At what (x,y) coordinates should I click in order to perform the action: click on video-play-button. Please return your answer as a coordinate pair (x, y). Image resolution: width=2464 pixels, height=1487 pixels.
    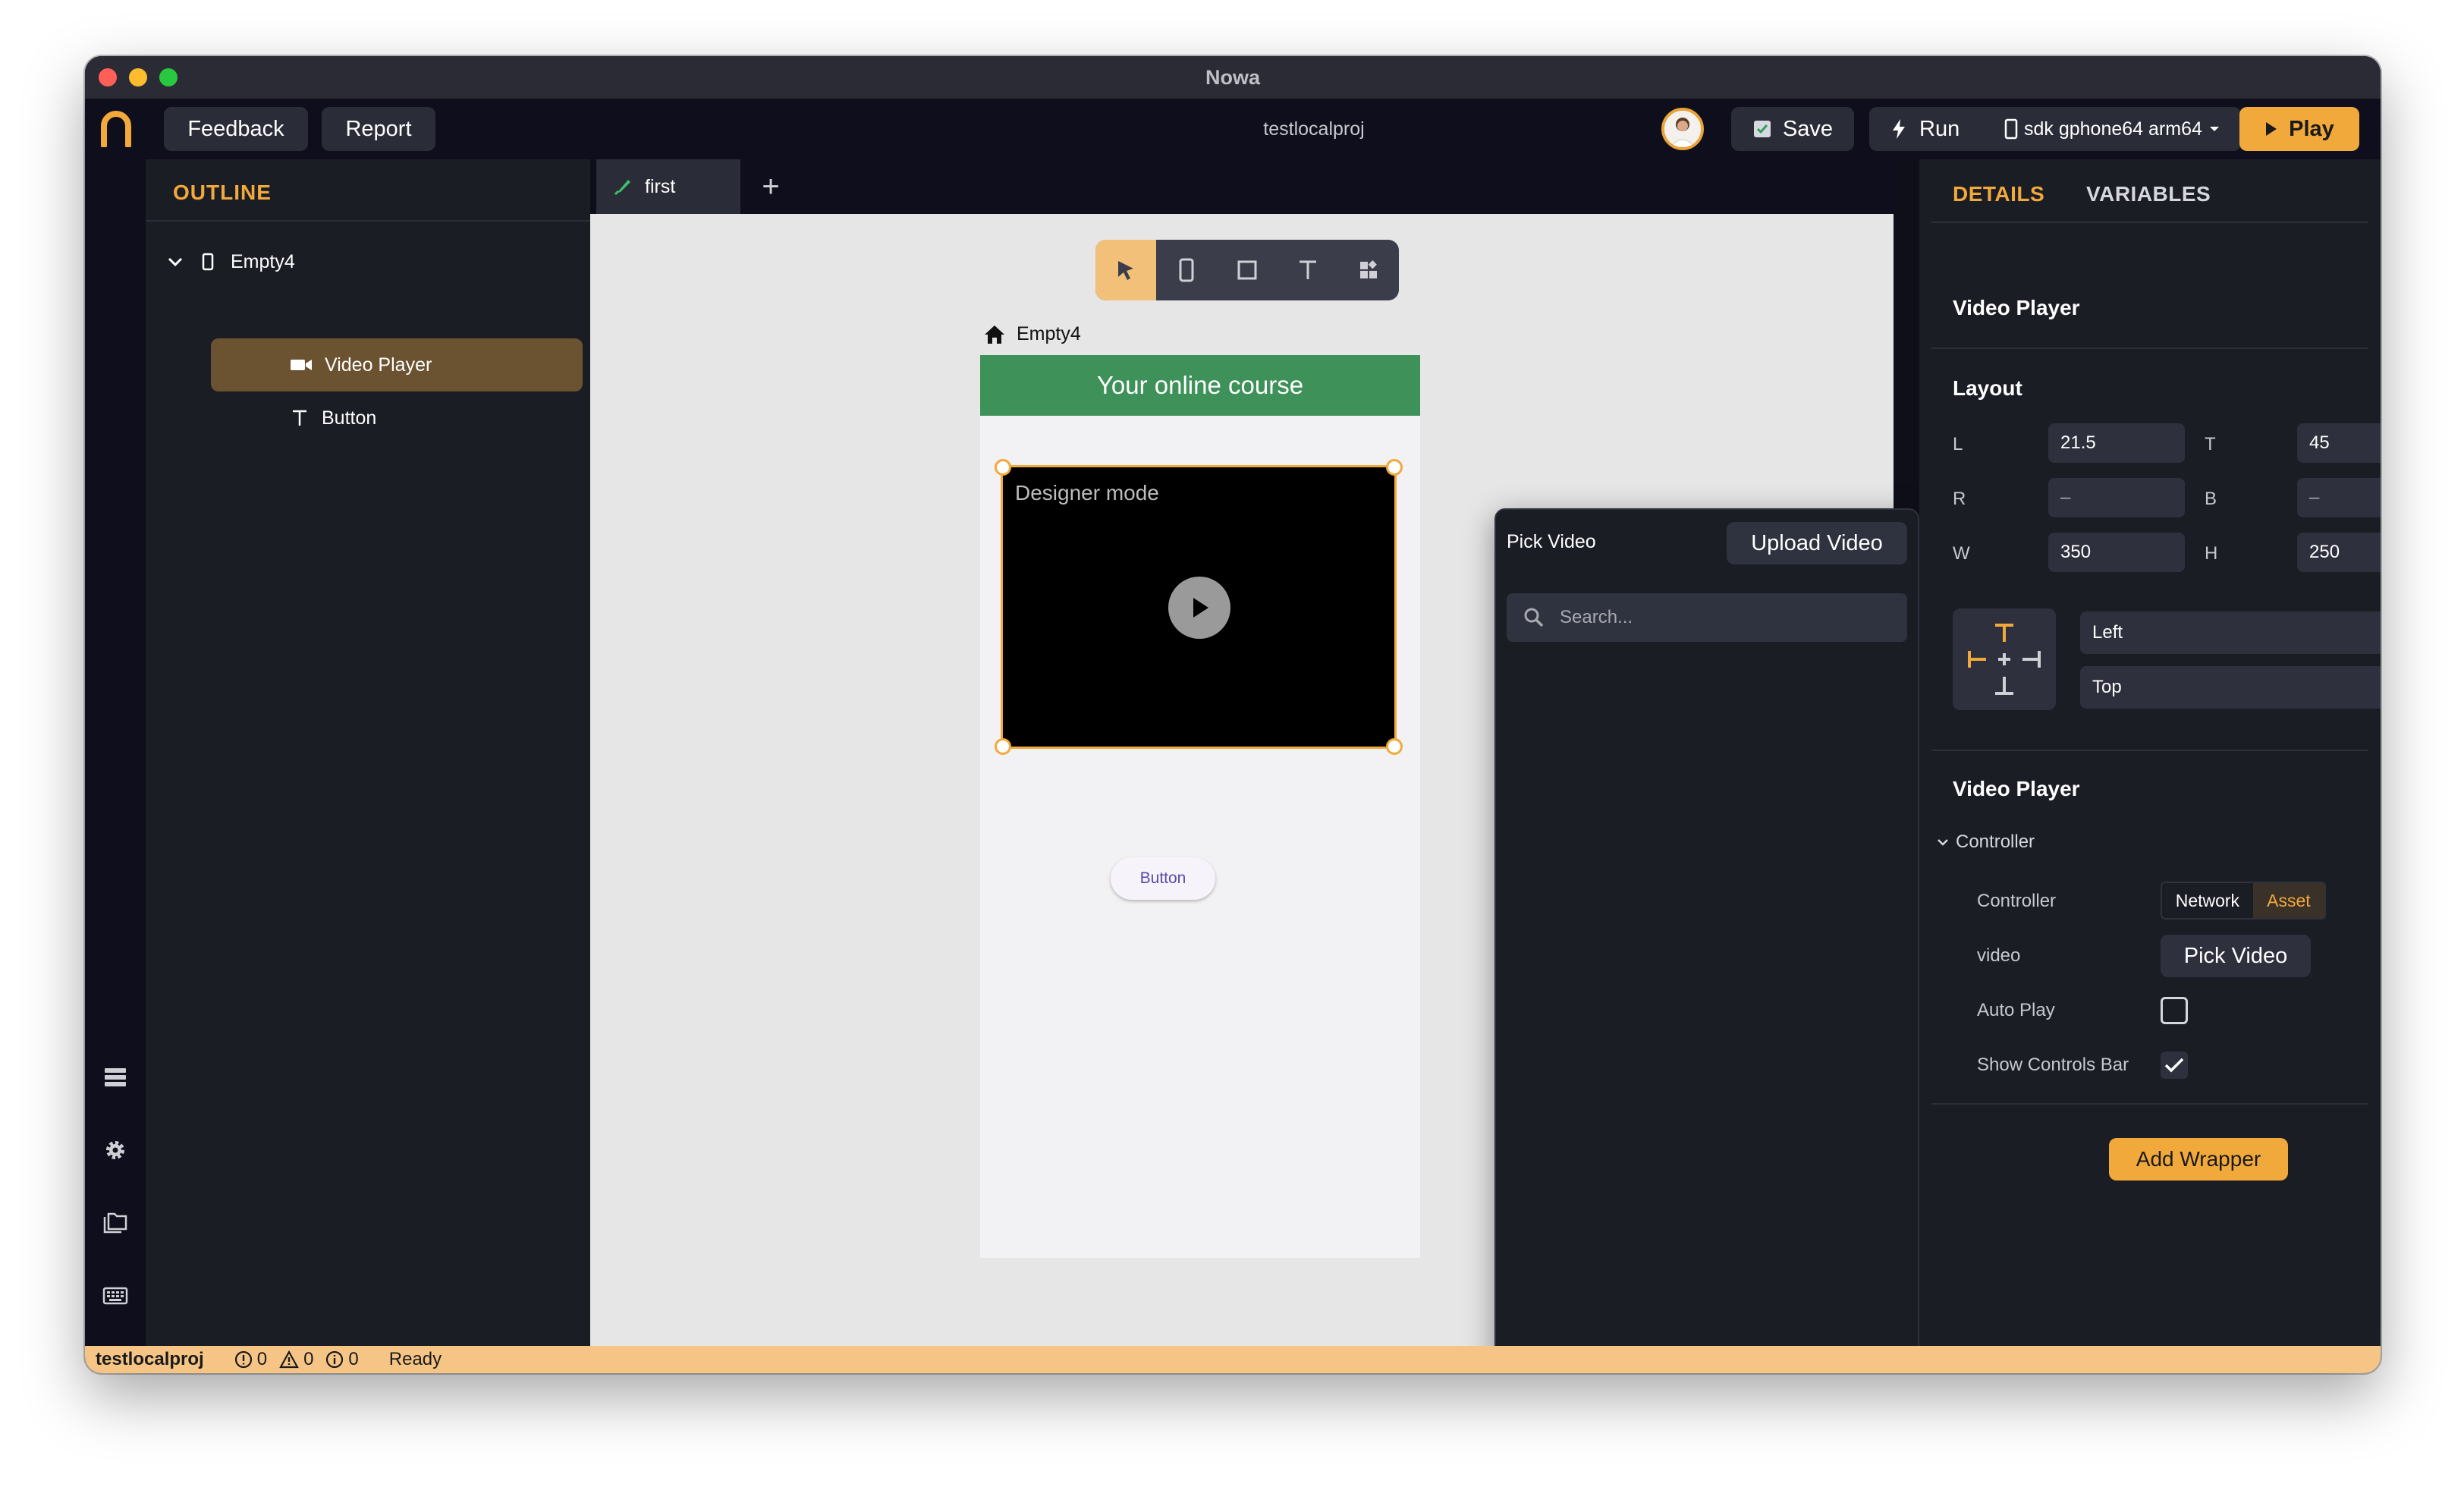
    Looking at the image, I should click on (1199, 608).